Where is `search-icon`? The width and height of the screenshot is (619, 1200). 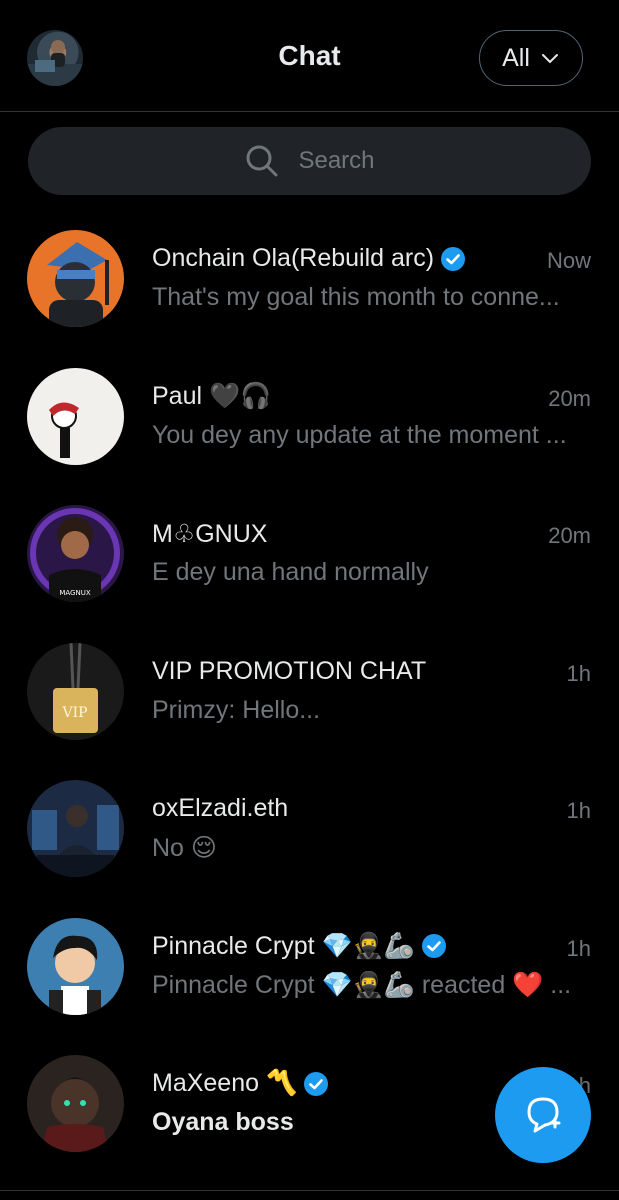
search-icon is located at coordinates (262, 161).